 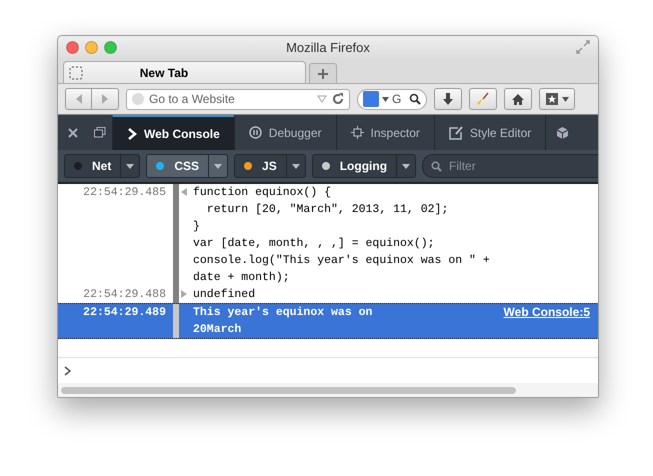 I want to click on star-icon, so click(x=552, y=99).